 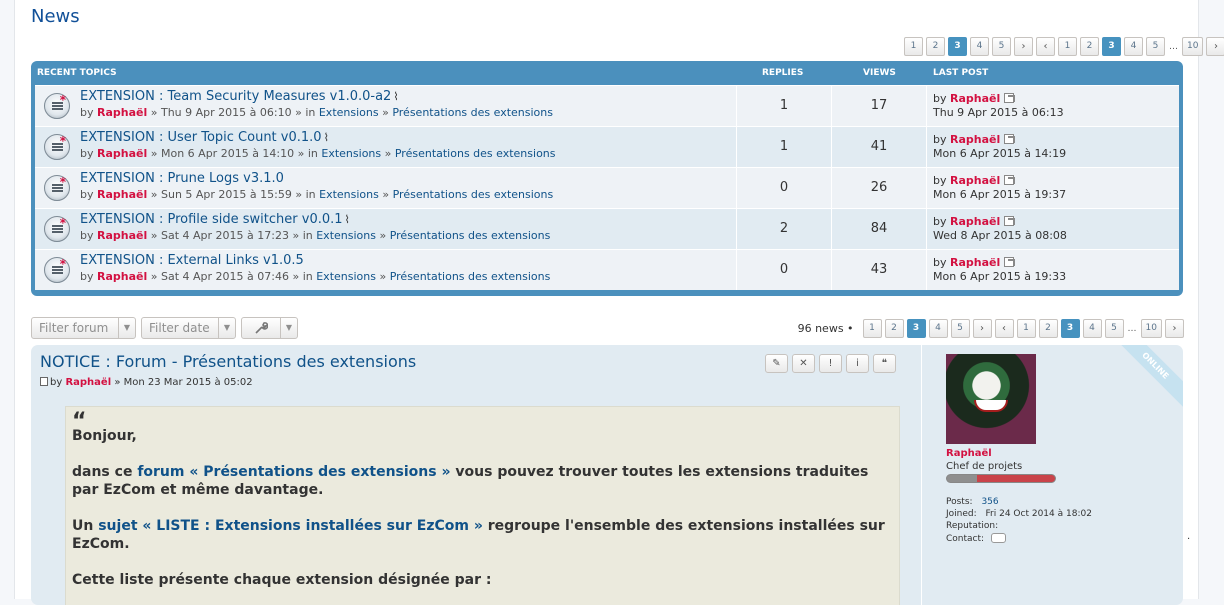 What do you see at coordinates (991, 399) in the screenshot?
I see `avatar` at bounding box center [991, 399].